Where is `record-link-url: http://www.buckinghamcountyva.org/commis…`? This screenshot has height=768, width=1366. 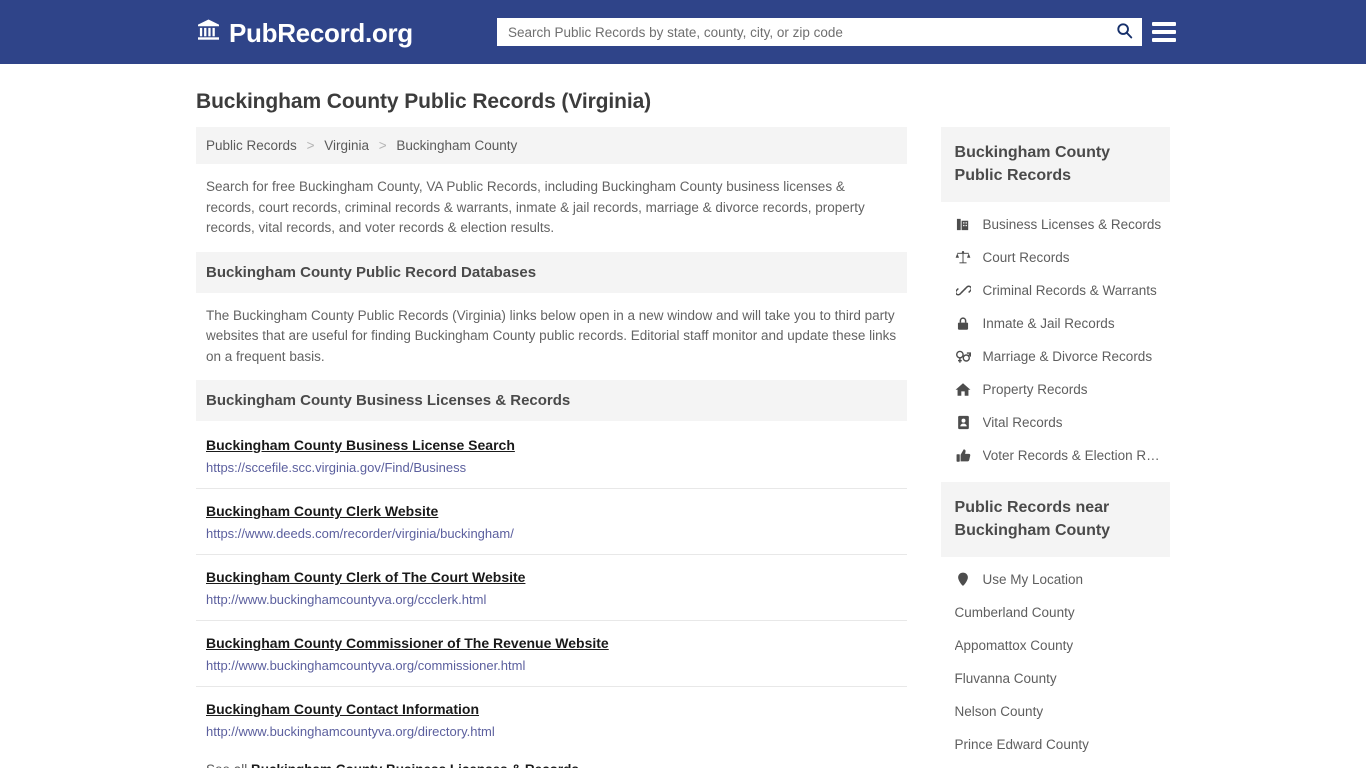
record-link-url: http://www.buckinghamcountyva.org/commis… is located at coordinates (551, 665).